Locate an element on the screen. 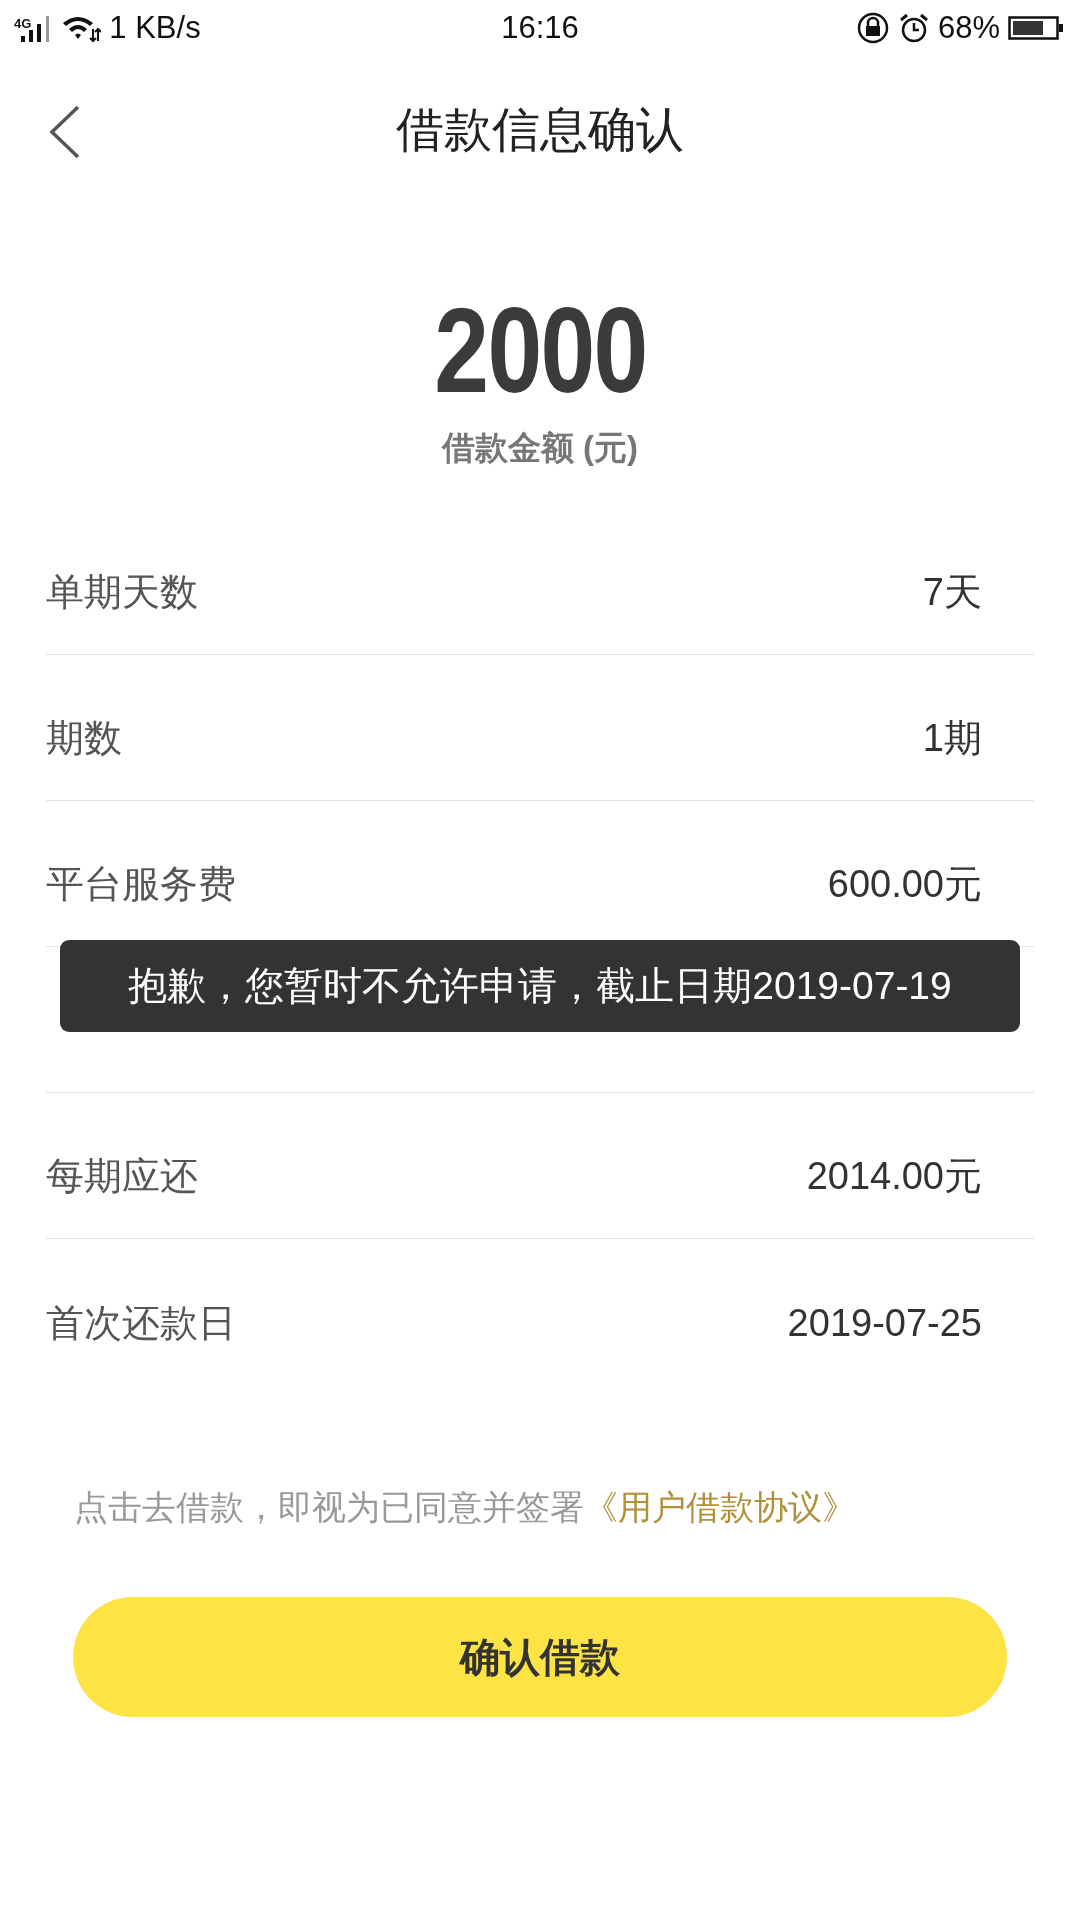 The width and height of the screenshot is (1080, 1920). loan-amount: 2000 is located at coordinates (540, 350).